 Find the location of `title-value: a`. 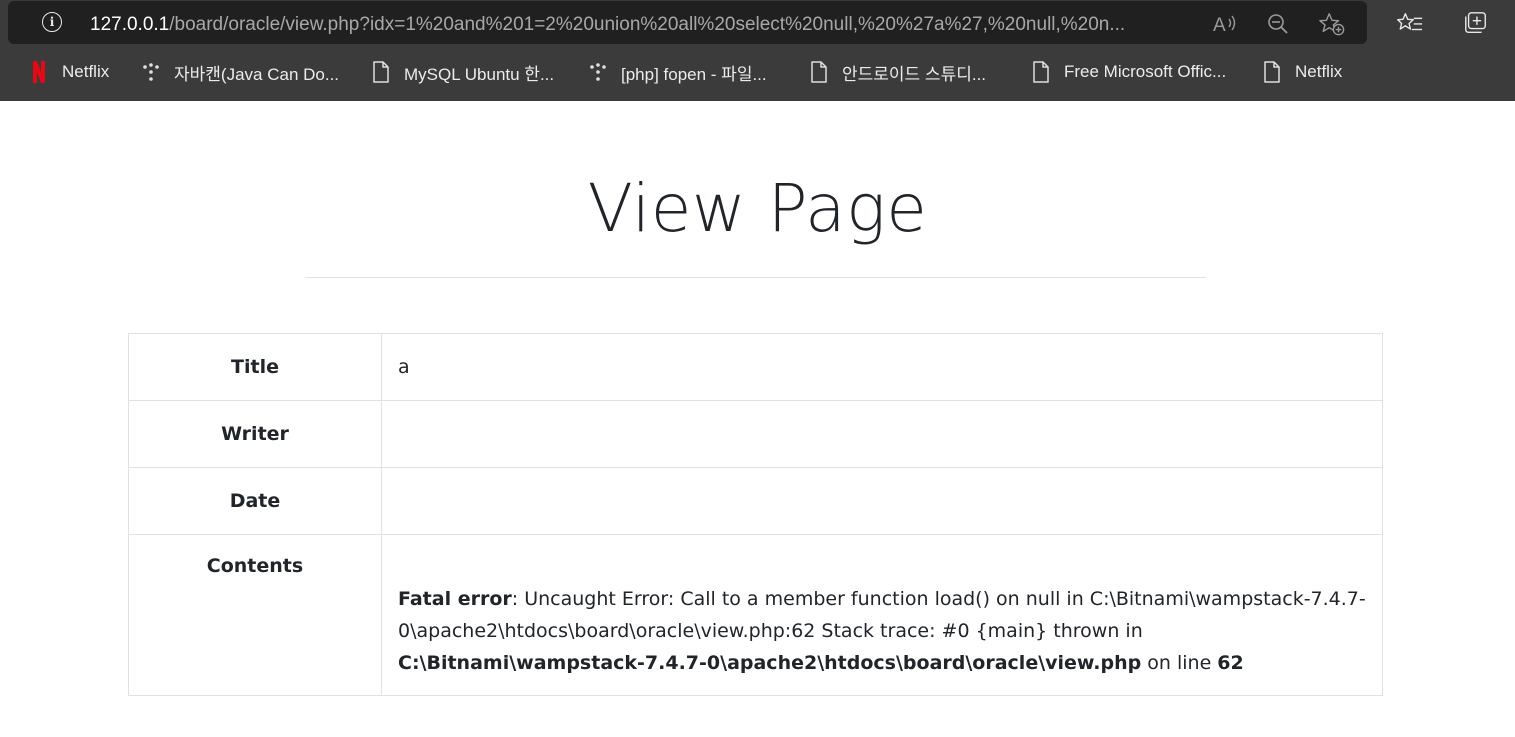

title-value: a is located at coordinates (882, 367).